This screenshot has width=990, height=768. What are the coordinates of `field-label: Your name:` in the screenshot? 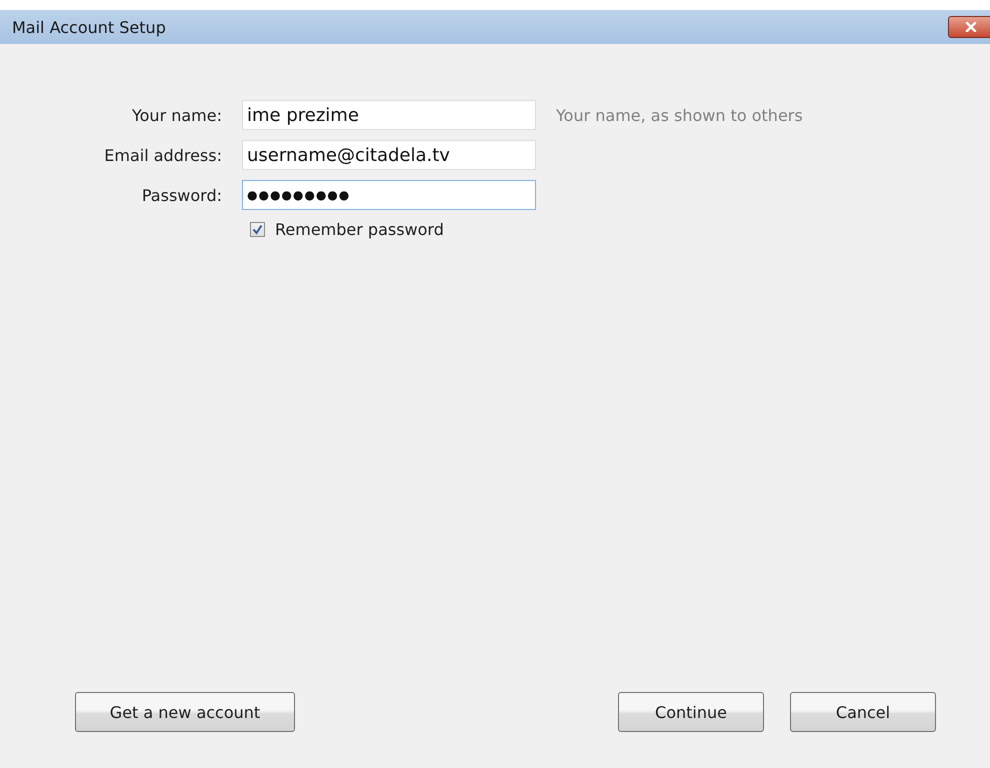 It's located at (176, 115).